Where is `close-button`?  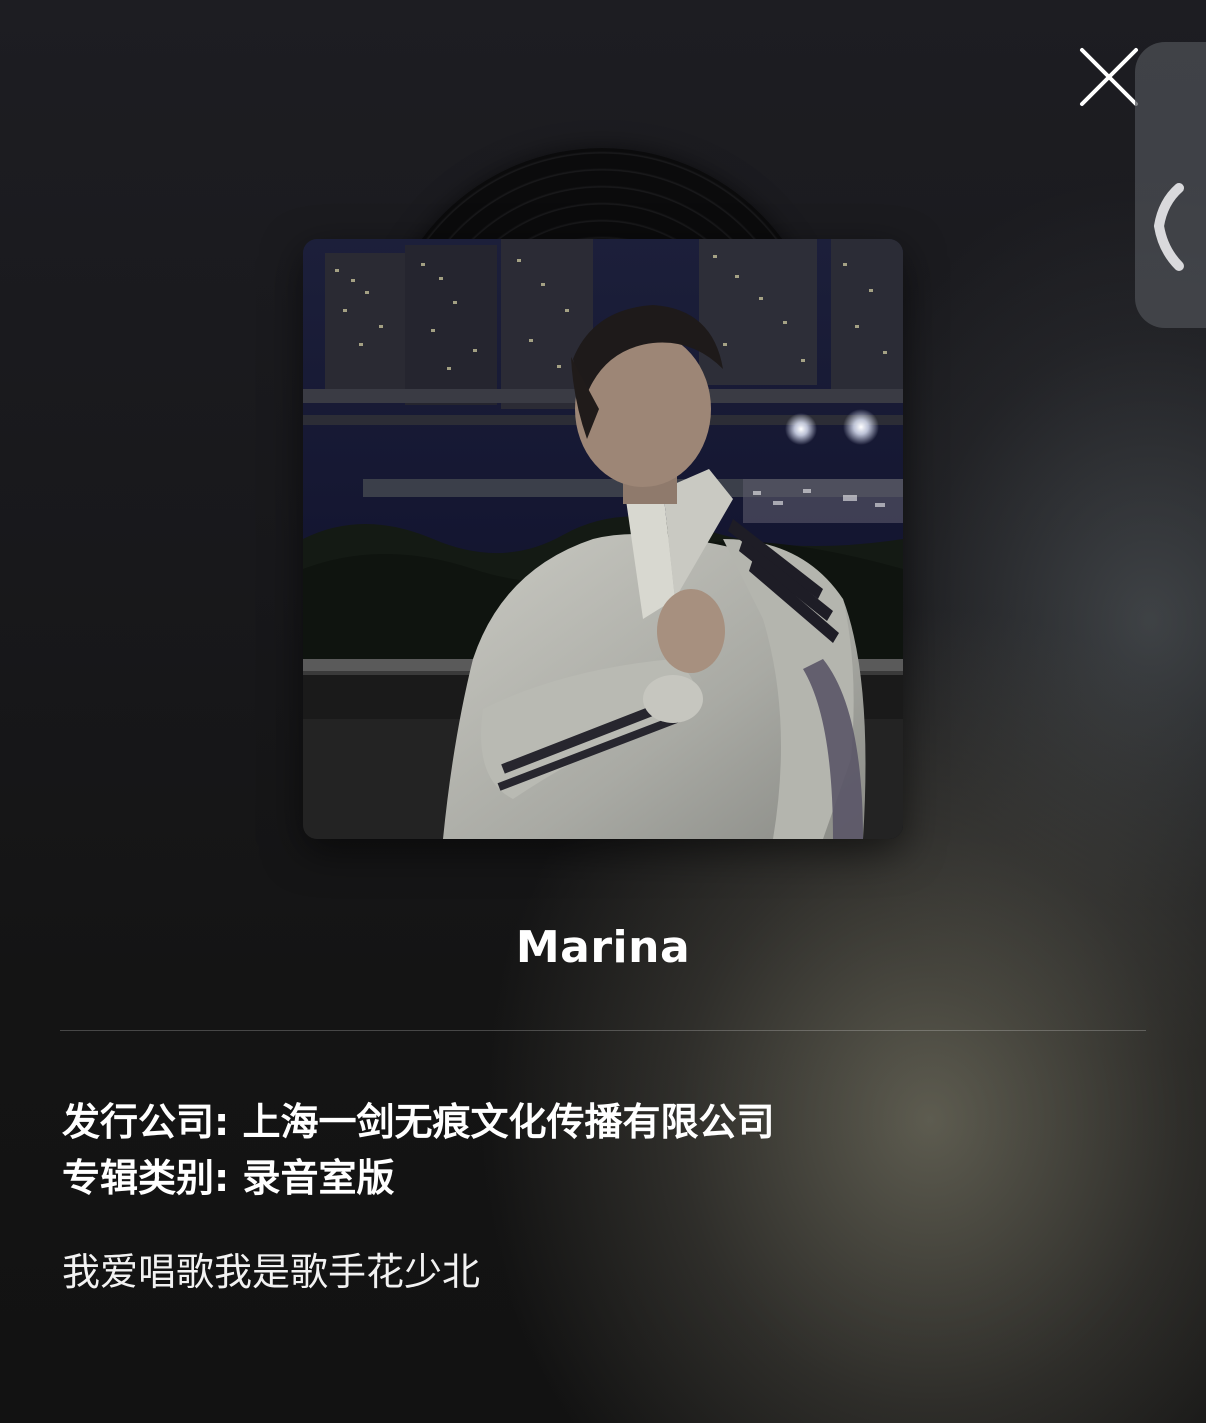 close-button is located at coordinates (1109, 77).